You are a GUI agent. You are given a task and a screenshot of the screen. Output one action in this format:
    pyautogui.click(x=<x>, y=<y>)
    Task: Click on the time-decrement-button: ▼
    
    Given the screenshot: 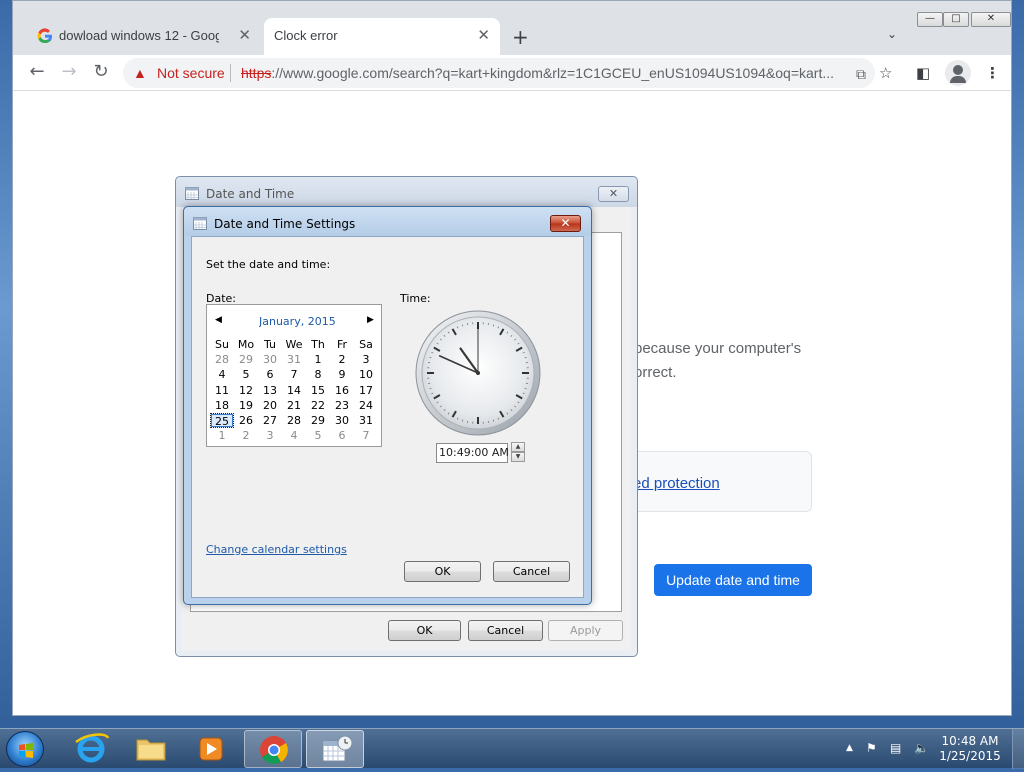 What is the action you would take?
    pyautogui.click(x=518, y=457)
    